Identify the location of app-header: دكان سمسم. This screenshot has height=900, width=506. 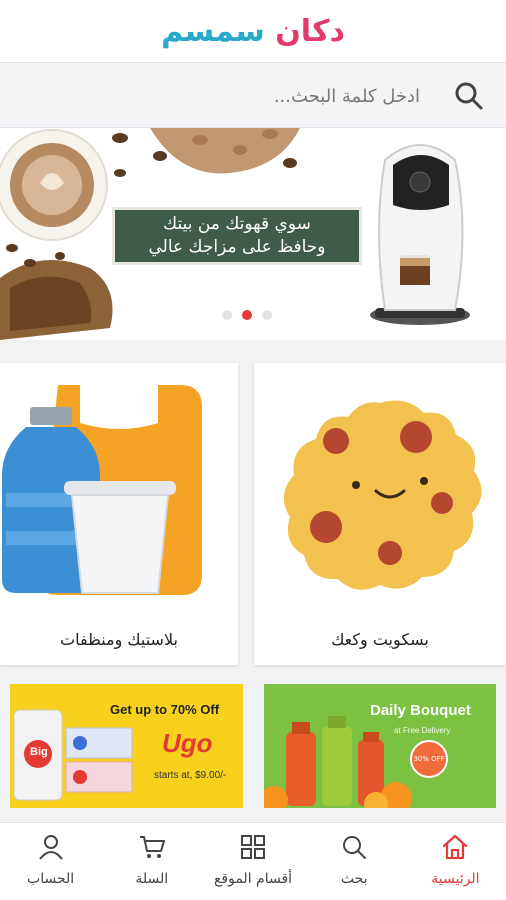
(253, 31).